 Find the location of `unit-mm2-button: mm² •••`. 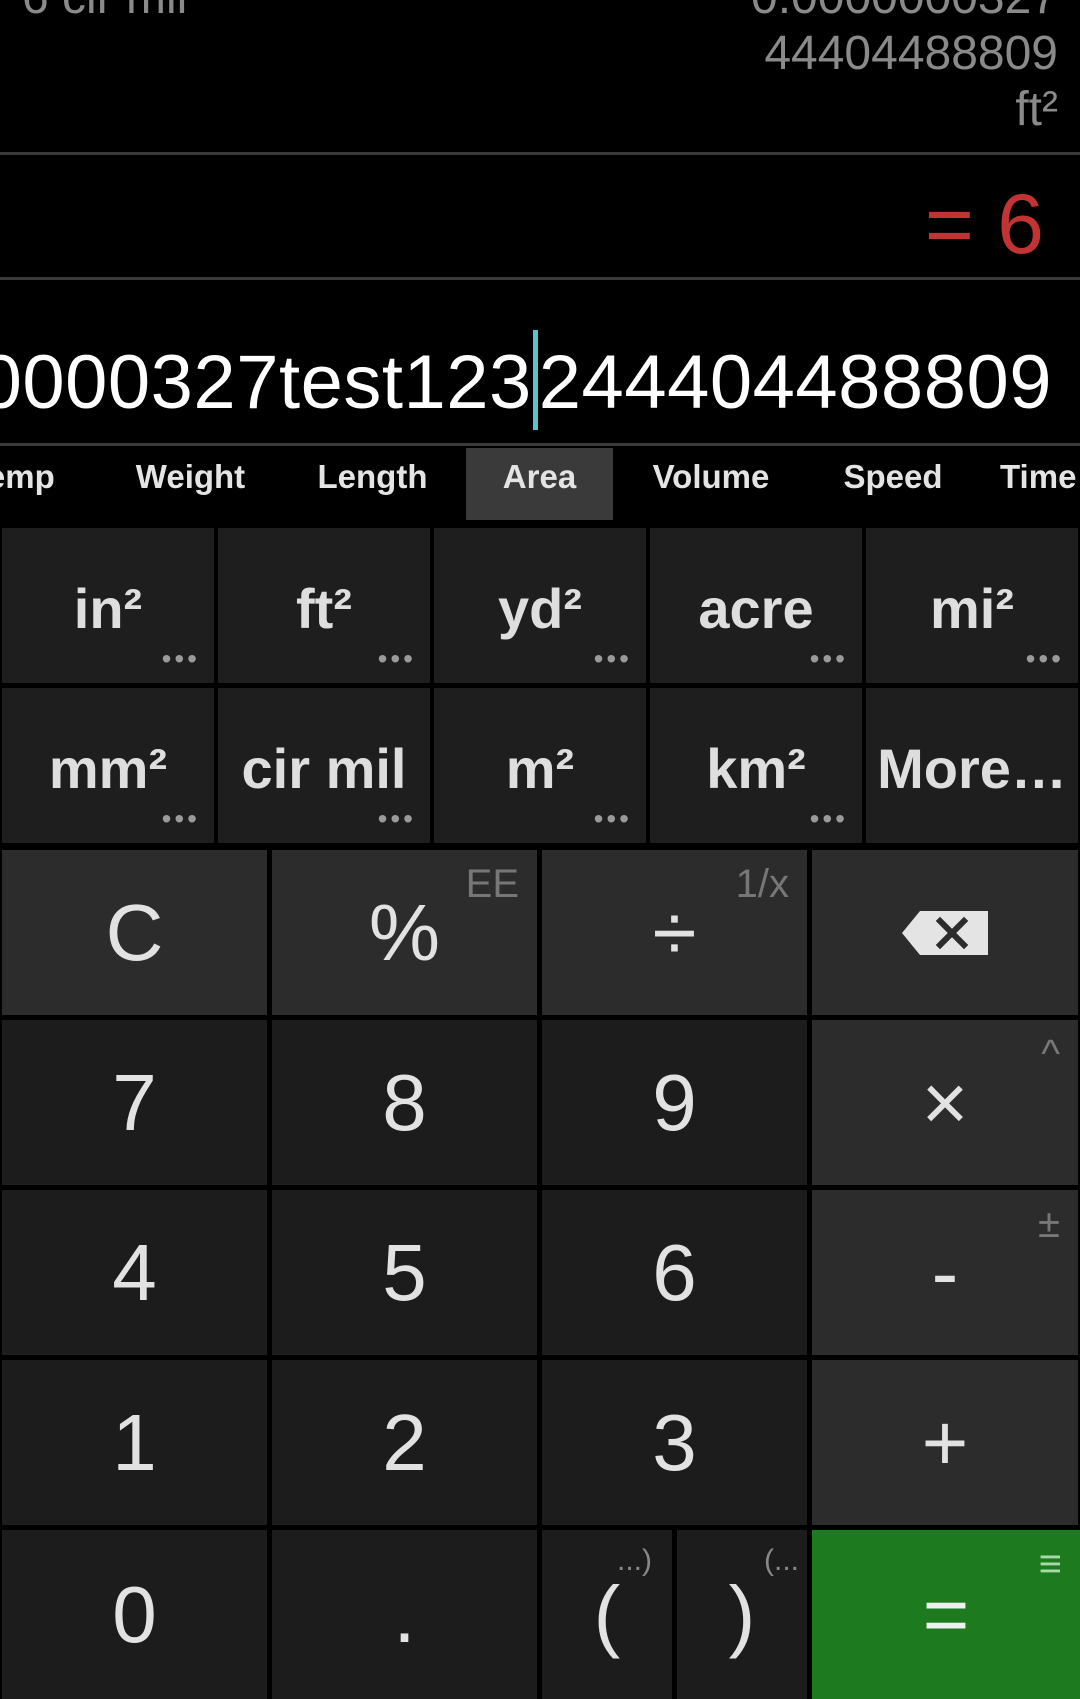

unit-mm2-button: mm² ••• is located at coordinates (108, 765).